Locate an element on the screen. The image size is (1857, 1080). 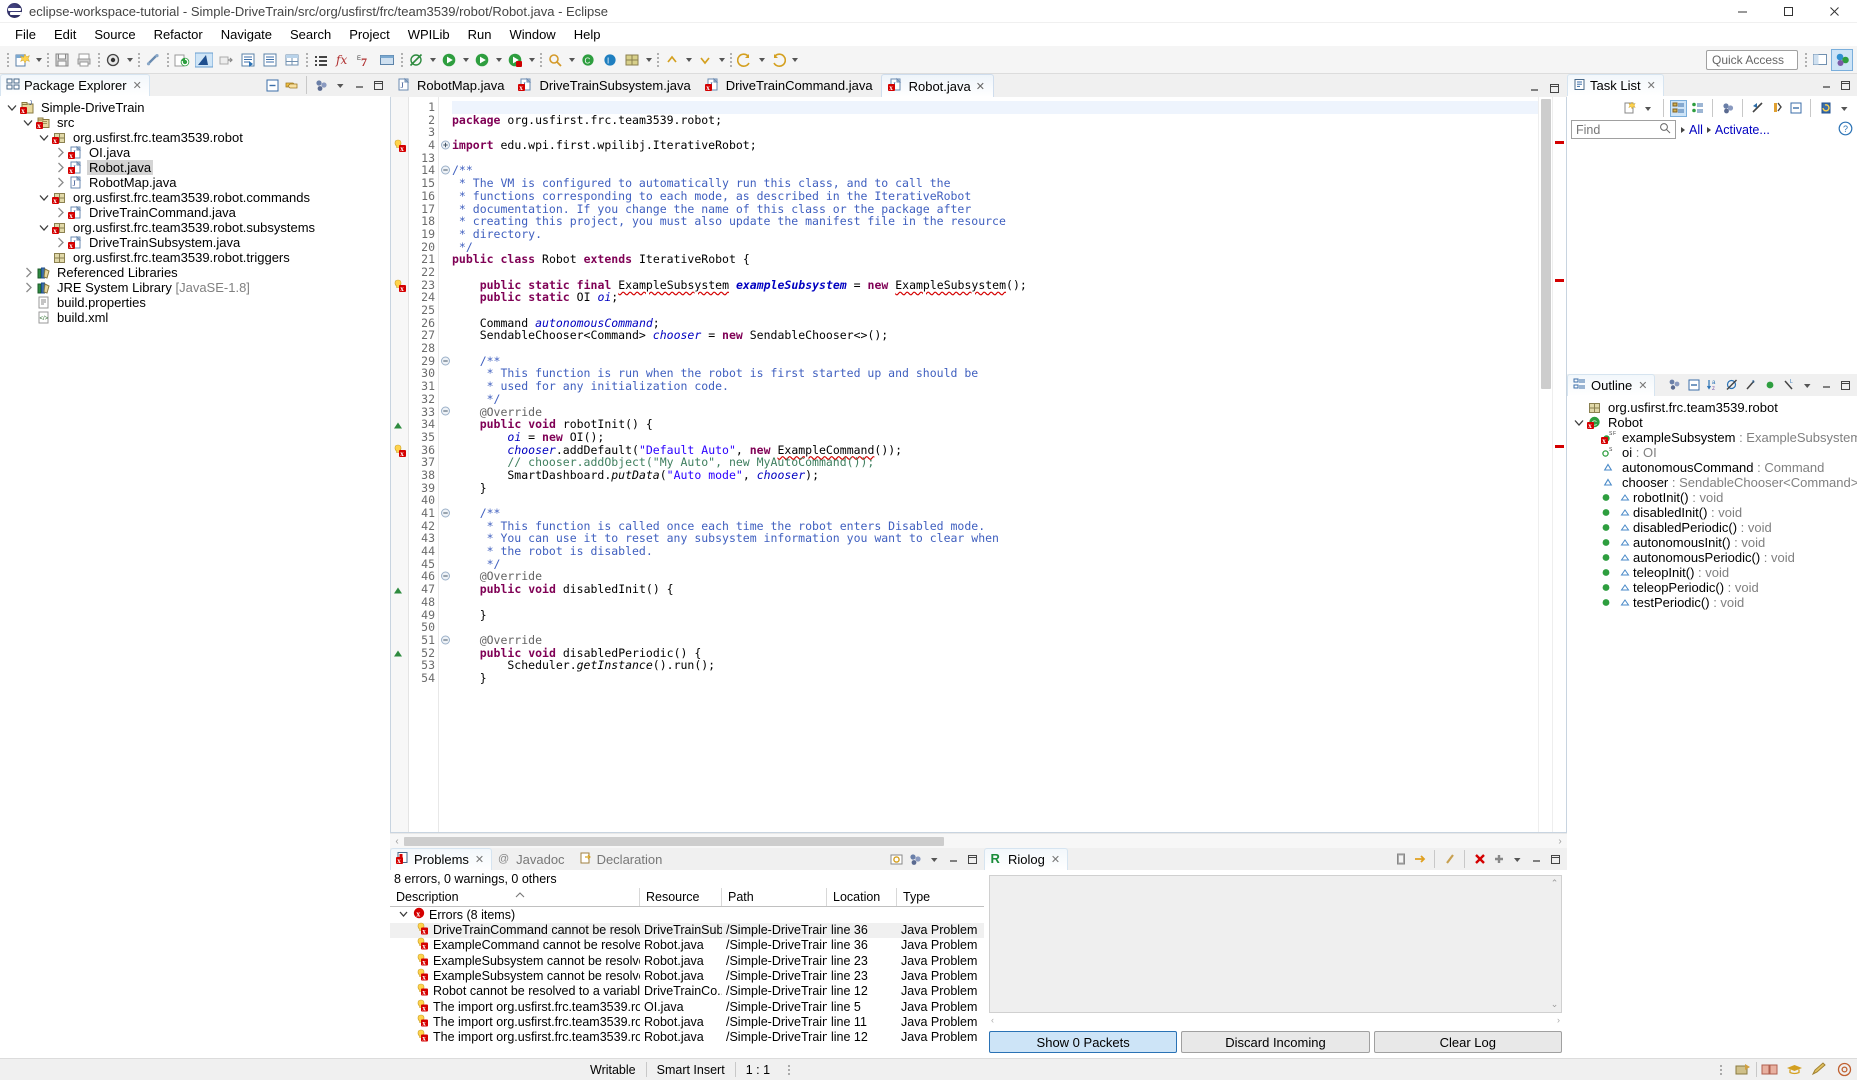
menu-project: Project is located at coordinates (369, 34).